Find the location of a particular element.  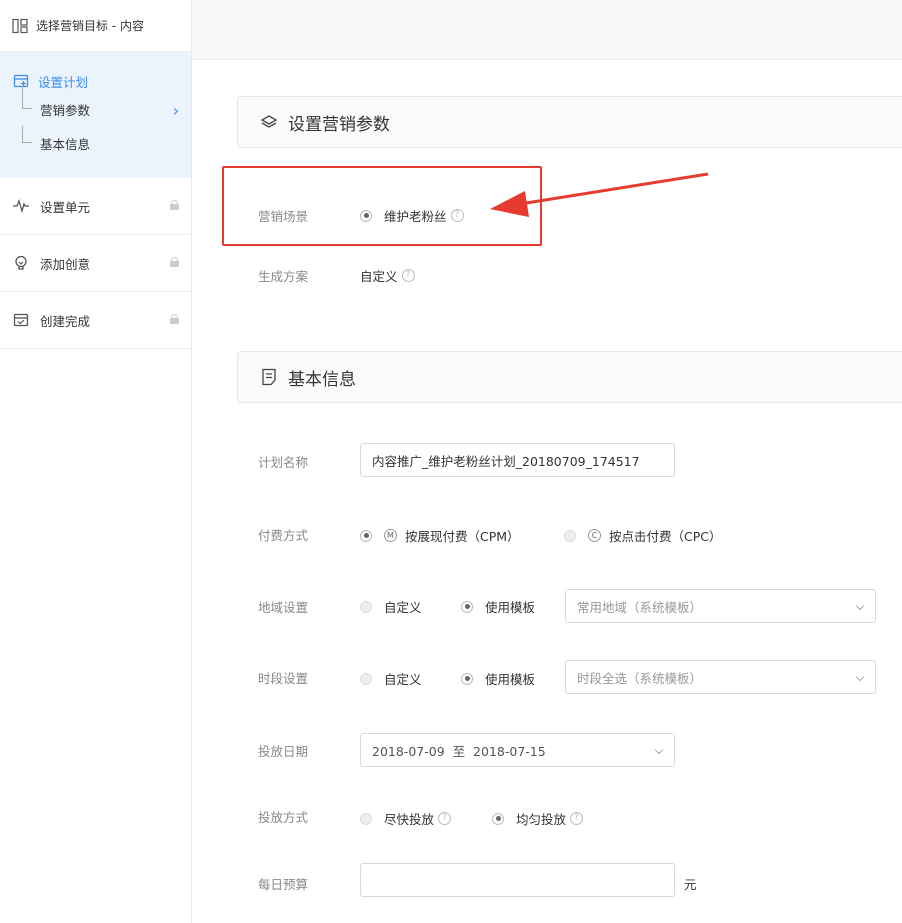

sidebar-sub-marketing-params: 营销参数 › is located at coordinates (95, 106).